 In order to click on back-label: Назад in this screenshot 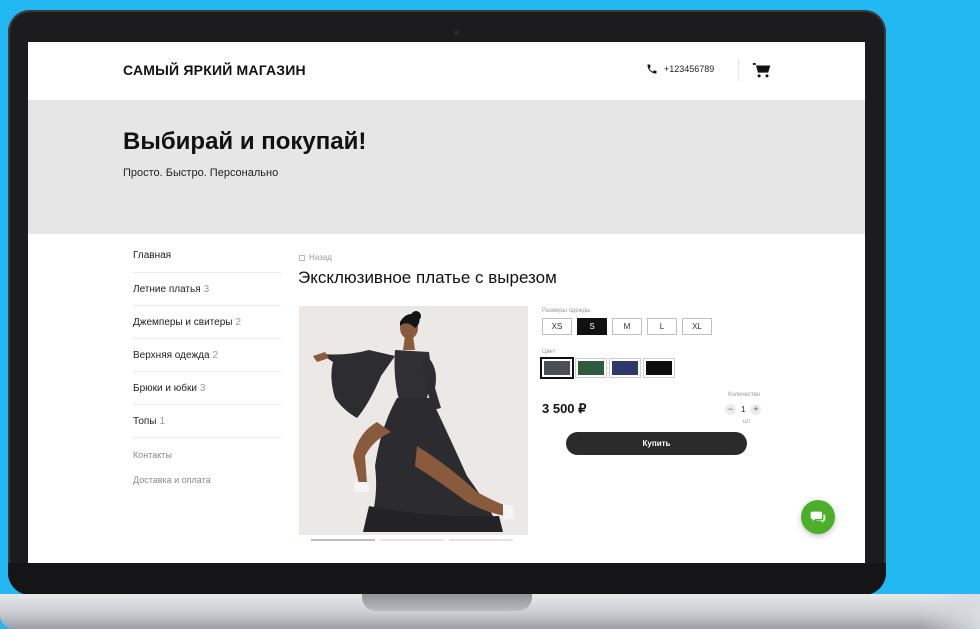, I will do `click(320, 257)`.